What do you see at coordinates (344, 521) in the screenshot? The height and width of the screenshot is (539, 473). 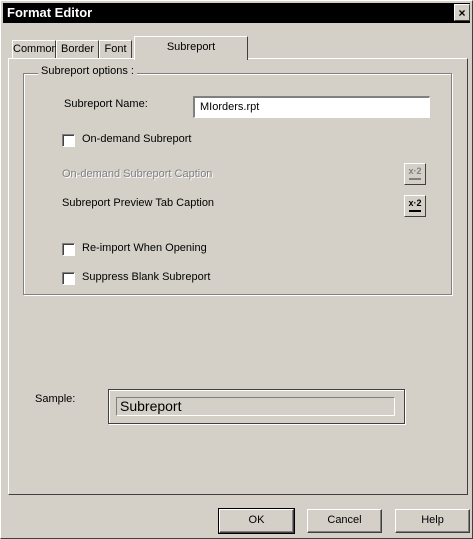 I see `cancel-button: Cancel` at bounding box center [344, 521].